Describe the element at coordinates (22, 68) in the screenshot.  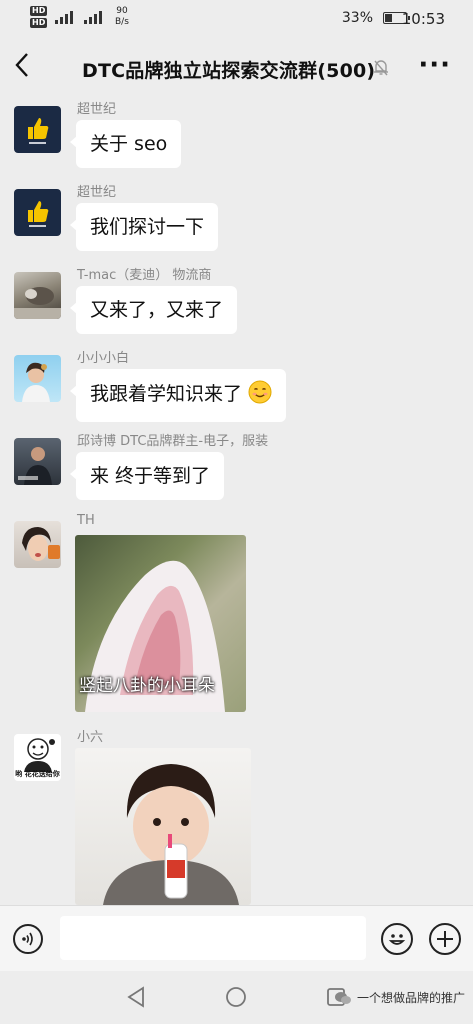
I see `chevron-left-icon` at that location.